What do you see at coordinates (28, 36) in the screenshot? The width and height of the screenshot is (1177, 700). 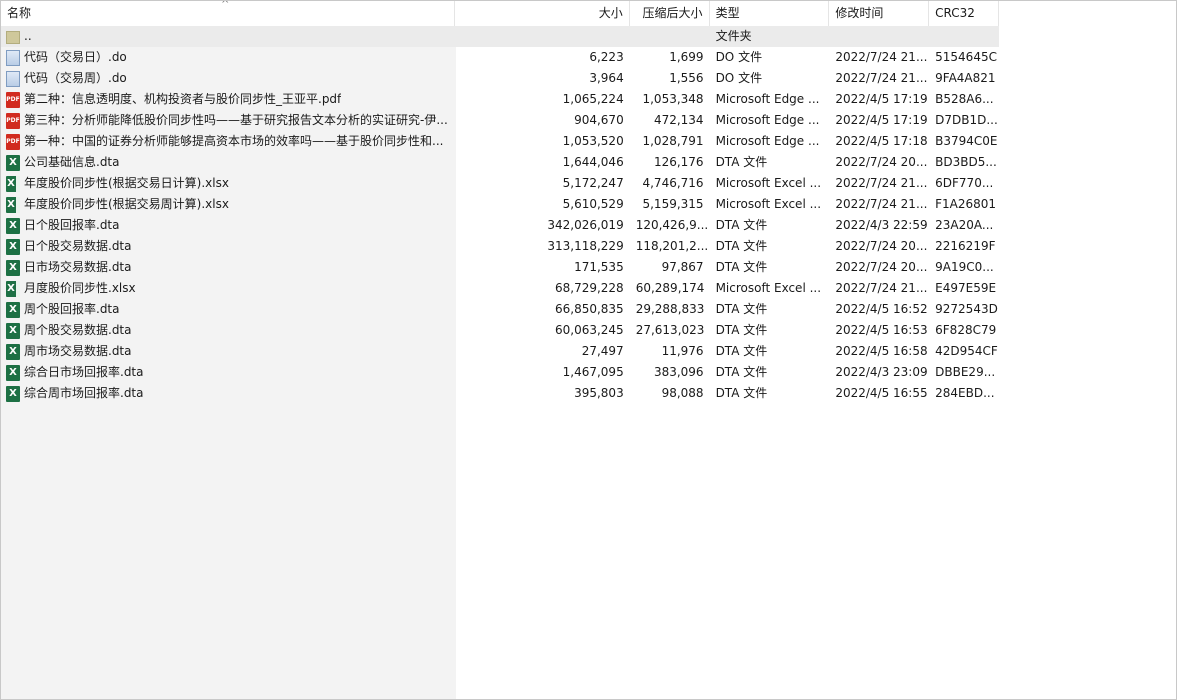 I see `file-name: ..` at bounding box center [28, 36].